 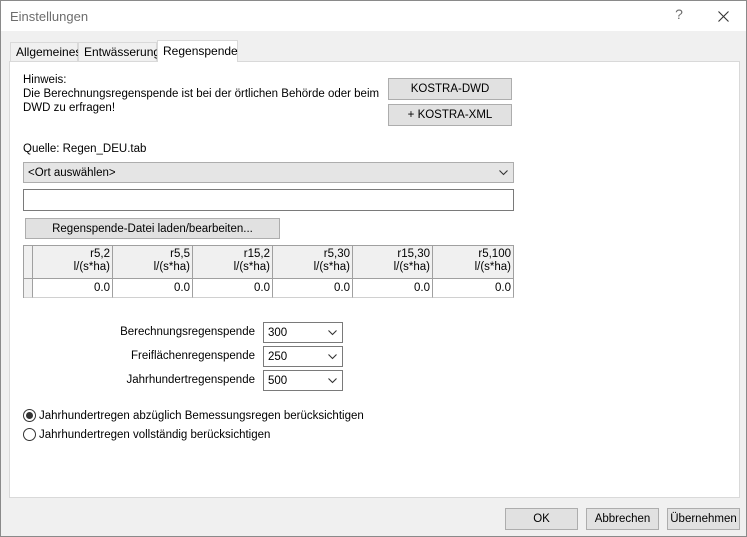 I want to click on column-header-r5-2: r5,2 l/(s*ha), so click(x=73, y=262).